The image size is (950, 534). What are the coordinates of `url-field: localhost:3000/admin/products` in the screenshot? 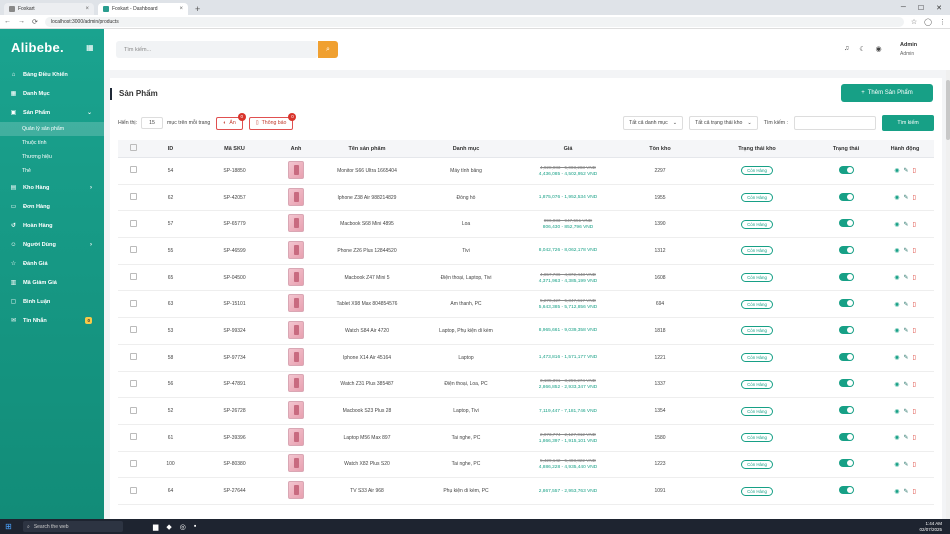 It's located at (474, 21).